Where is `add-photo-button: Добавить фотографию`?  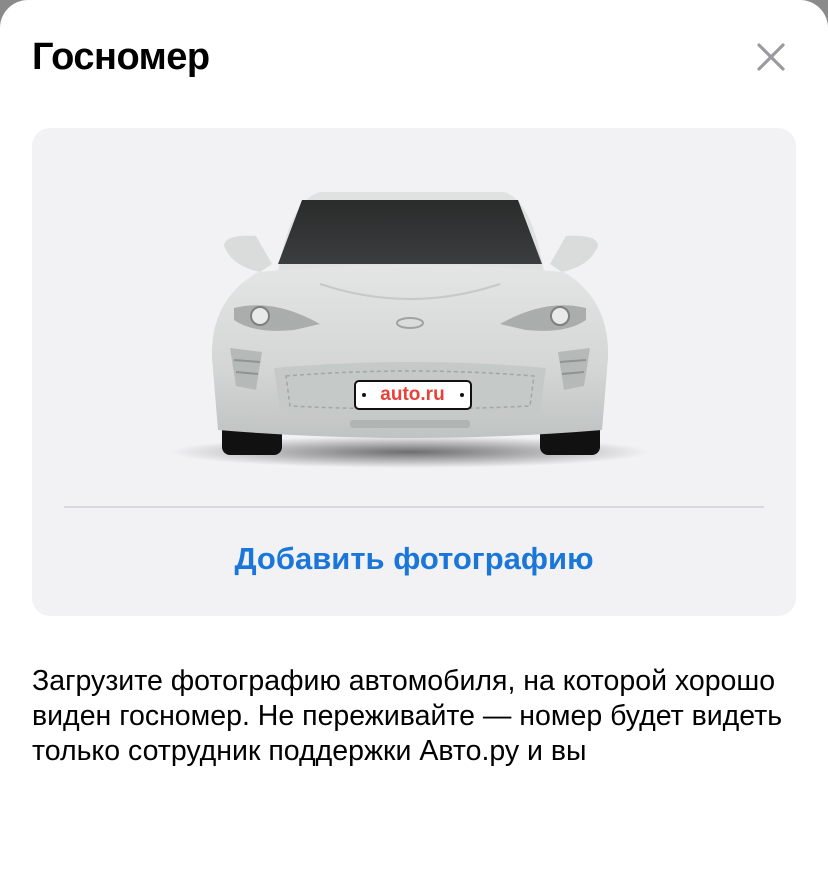
add-photo-button: Добавить фотографию is located at coordinates (414, 559).